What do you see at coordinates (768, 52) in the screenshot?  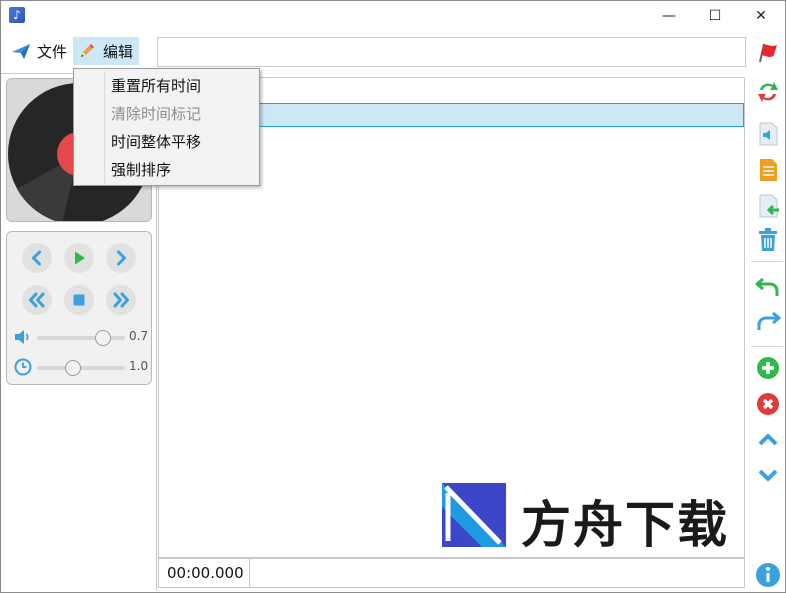 I see `flag-icon` at bounding box center [768, 52].